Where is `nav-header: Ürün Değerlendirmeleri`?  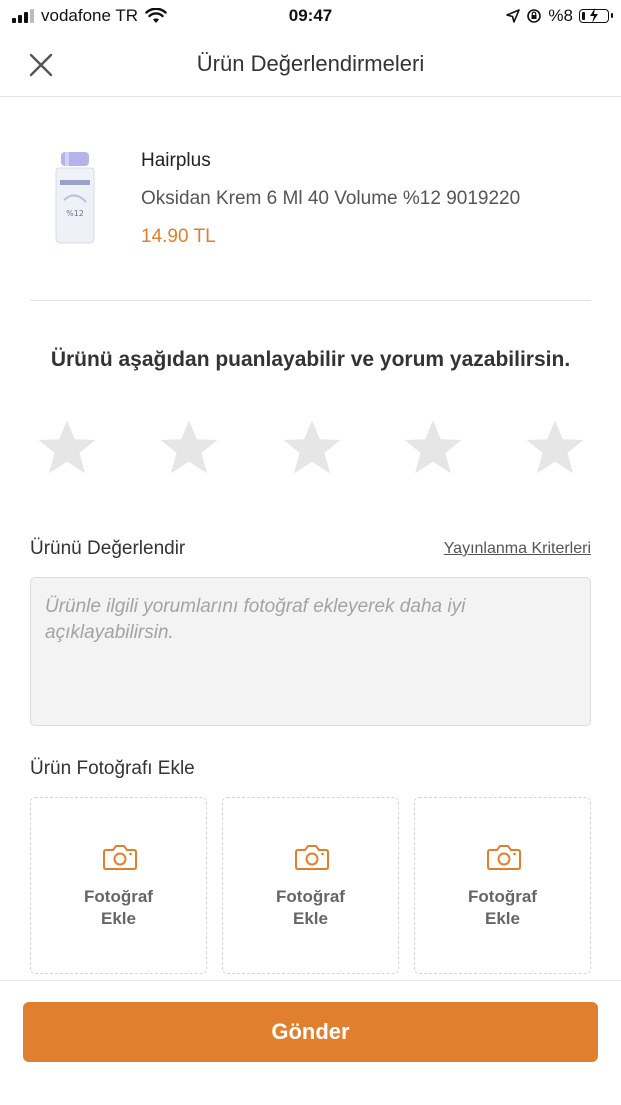
nav-header: Ürün Değerlendirmeleri is located at coordinates (310, 65).